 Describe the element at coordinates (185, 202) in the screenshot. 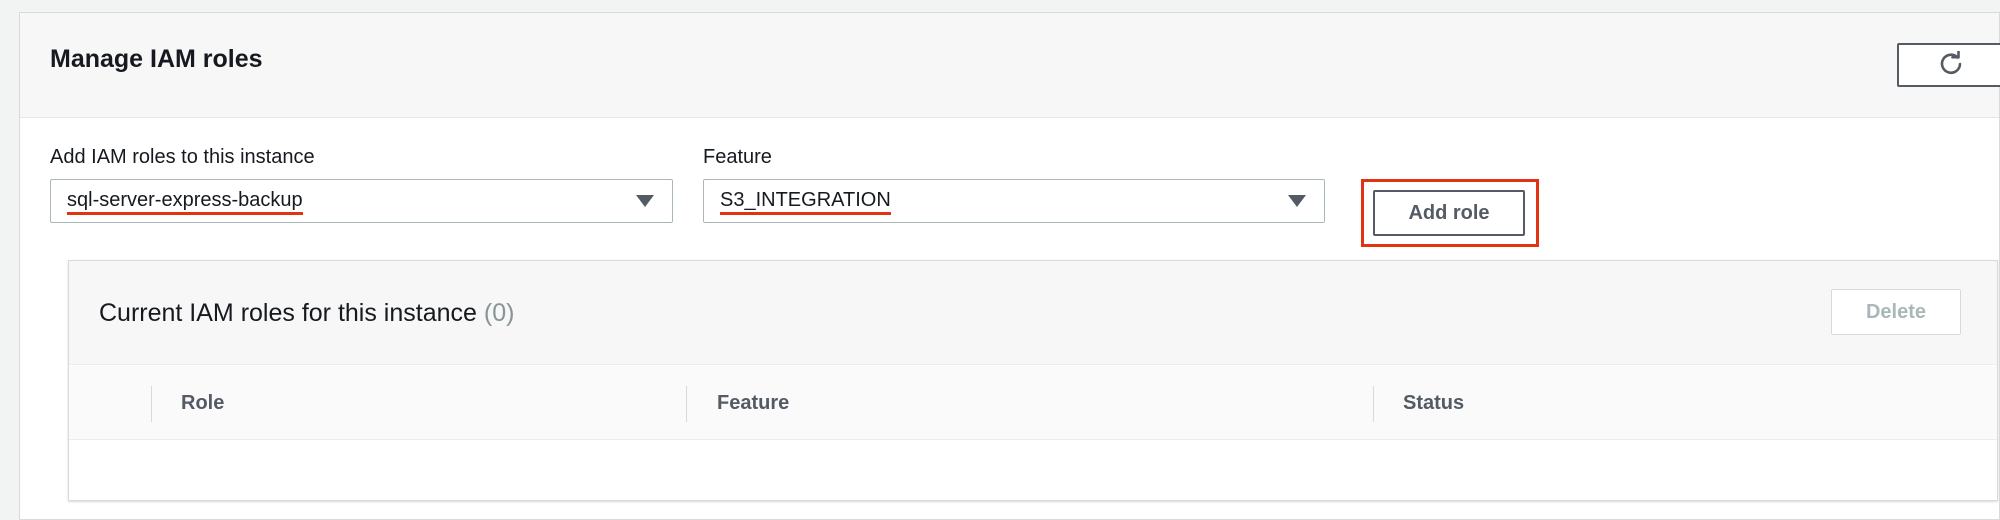

I see `role-select-value: sql-server-express-backup` at that location.